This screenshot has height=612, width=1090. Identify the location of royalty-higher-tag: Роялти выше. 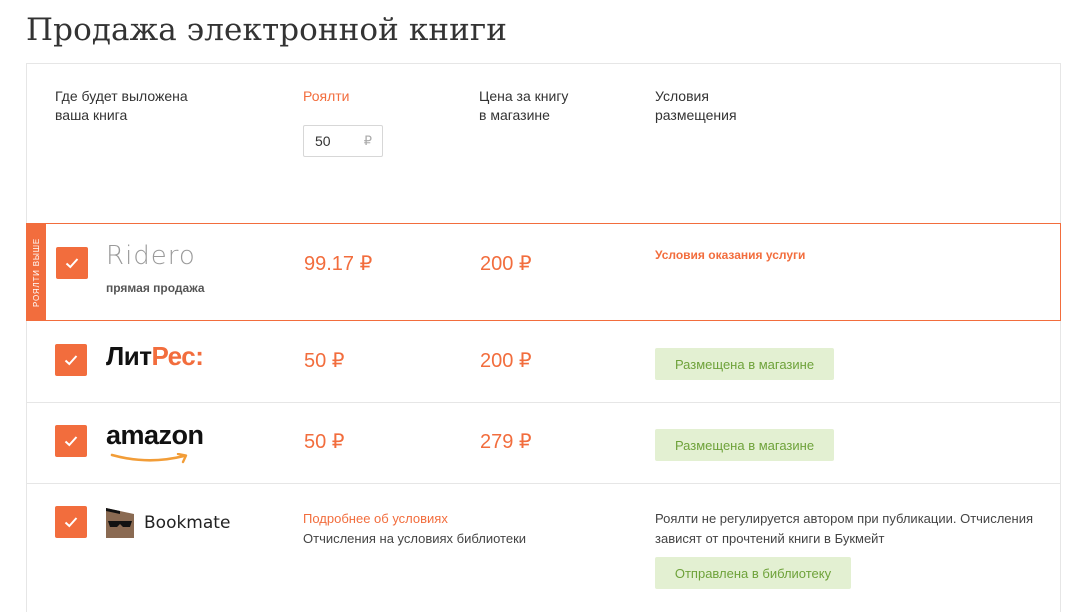
(36, 272).